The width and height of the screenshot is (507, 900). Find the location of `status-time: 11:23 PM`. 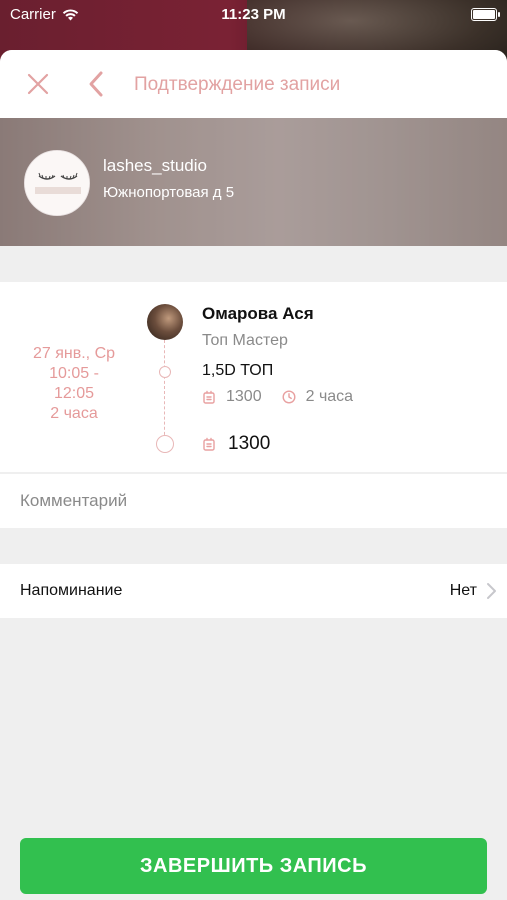

status-time: 11:23 PM is located at coordinates (253, 14).